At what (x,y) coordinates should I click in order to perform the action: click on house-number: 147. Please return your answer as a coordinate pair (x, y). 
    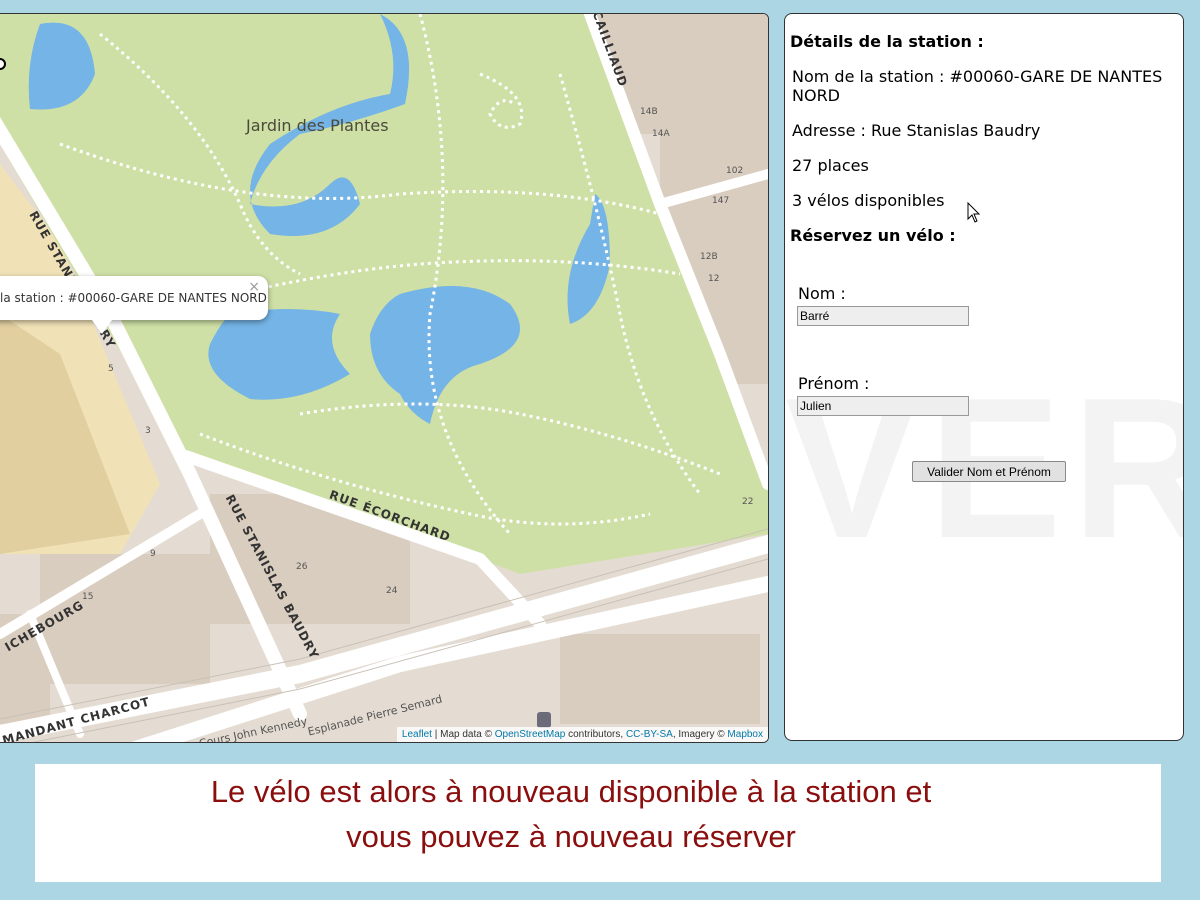
    Looking at the image, I should click on (721, 201).